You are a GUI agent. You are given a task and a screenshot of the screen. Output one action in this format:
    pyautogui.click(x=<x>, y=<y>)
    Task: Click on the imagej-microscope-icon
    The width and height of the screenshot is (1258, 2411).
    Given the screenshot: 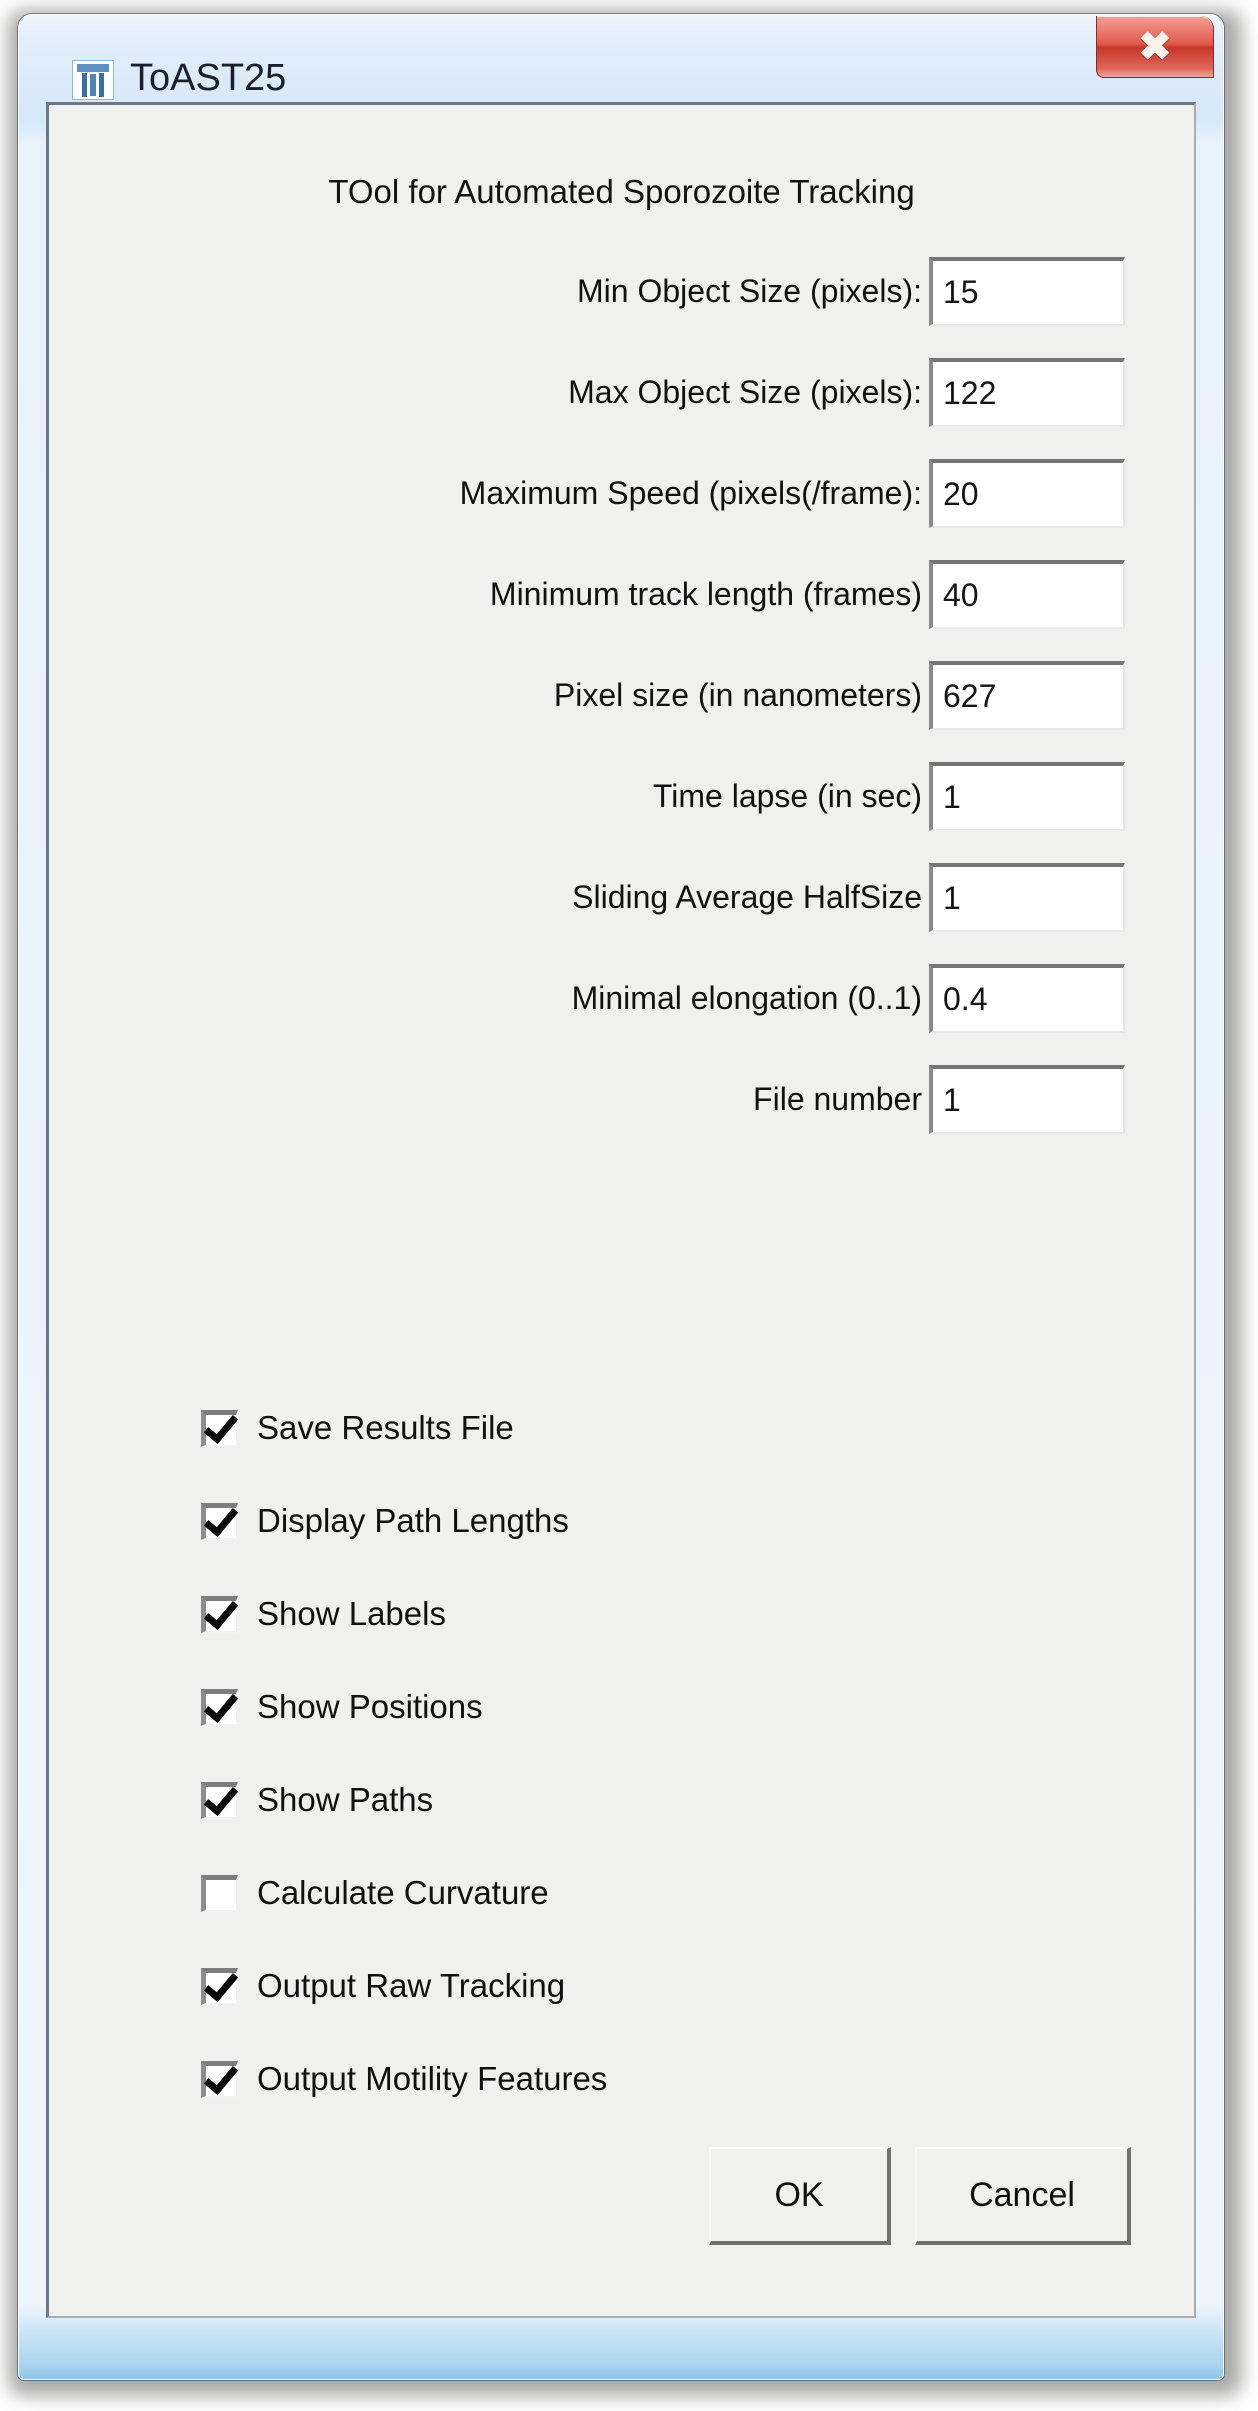 What is the action you would take?
    pyautogui.click(x=93, y=80)
    